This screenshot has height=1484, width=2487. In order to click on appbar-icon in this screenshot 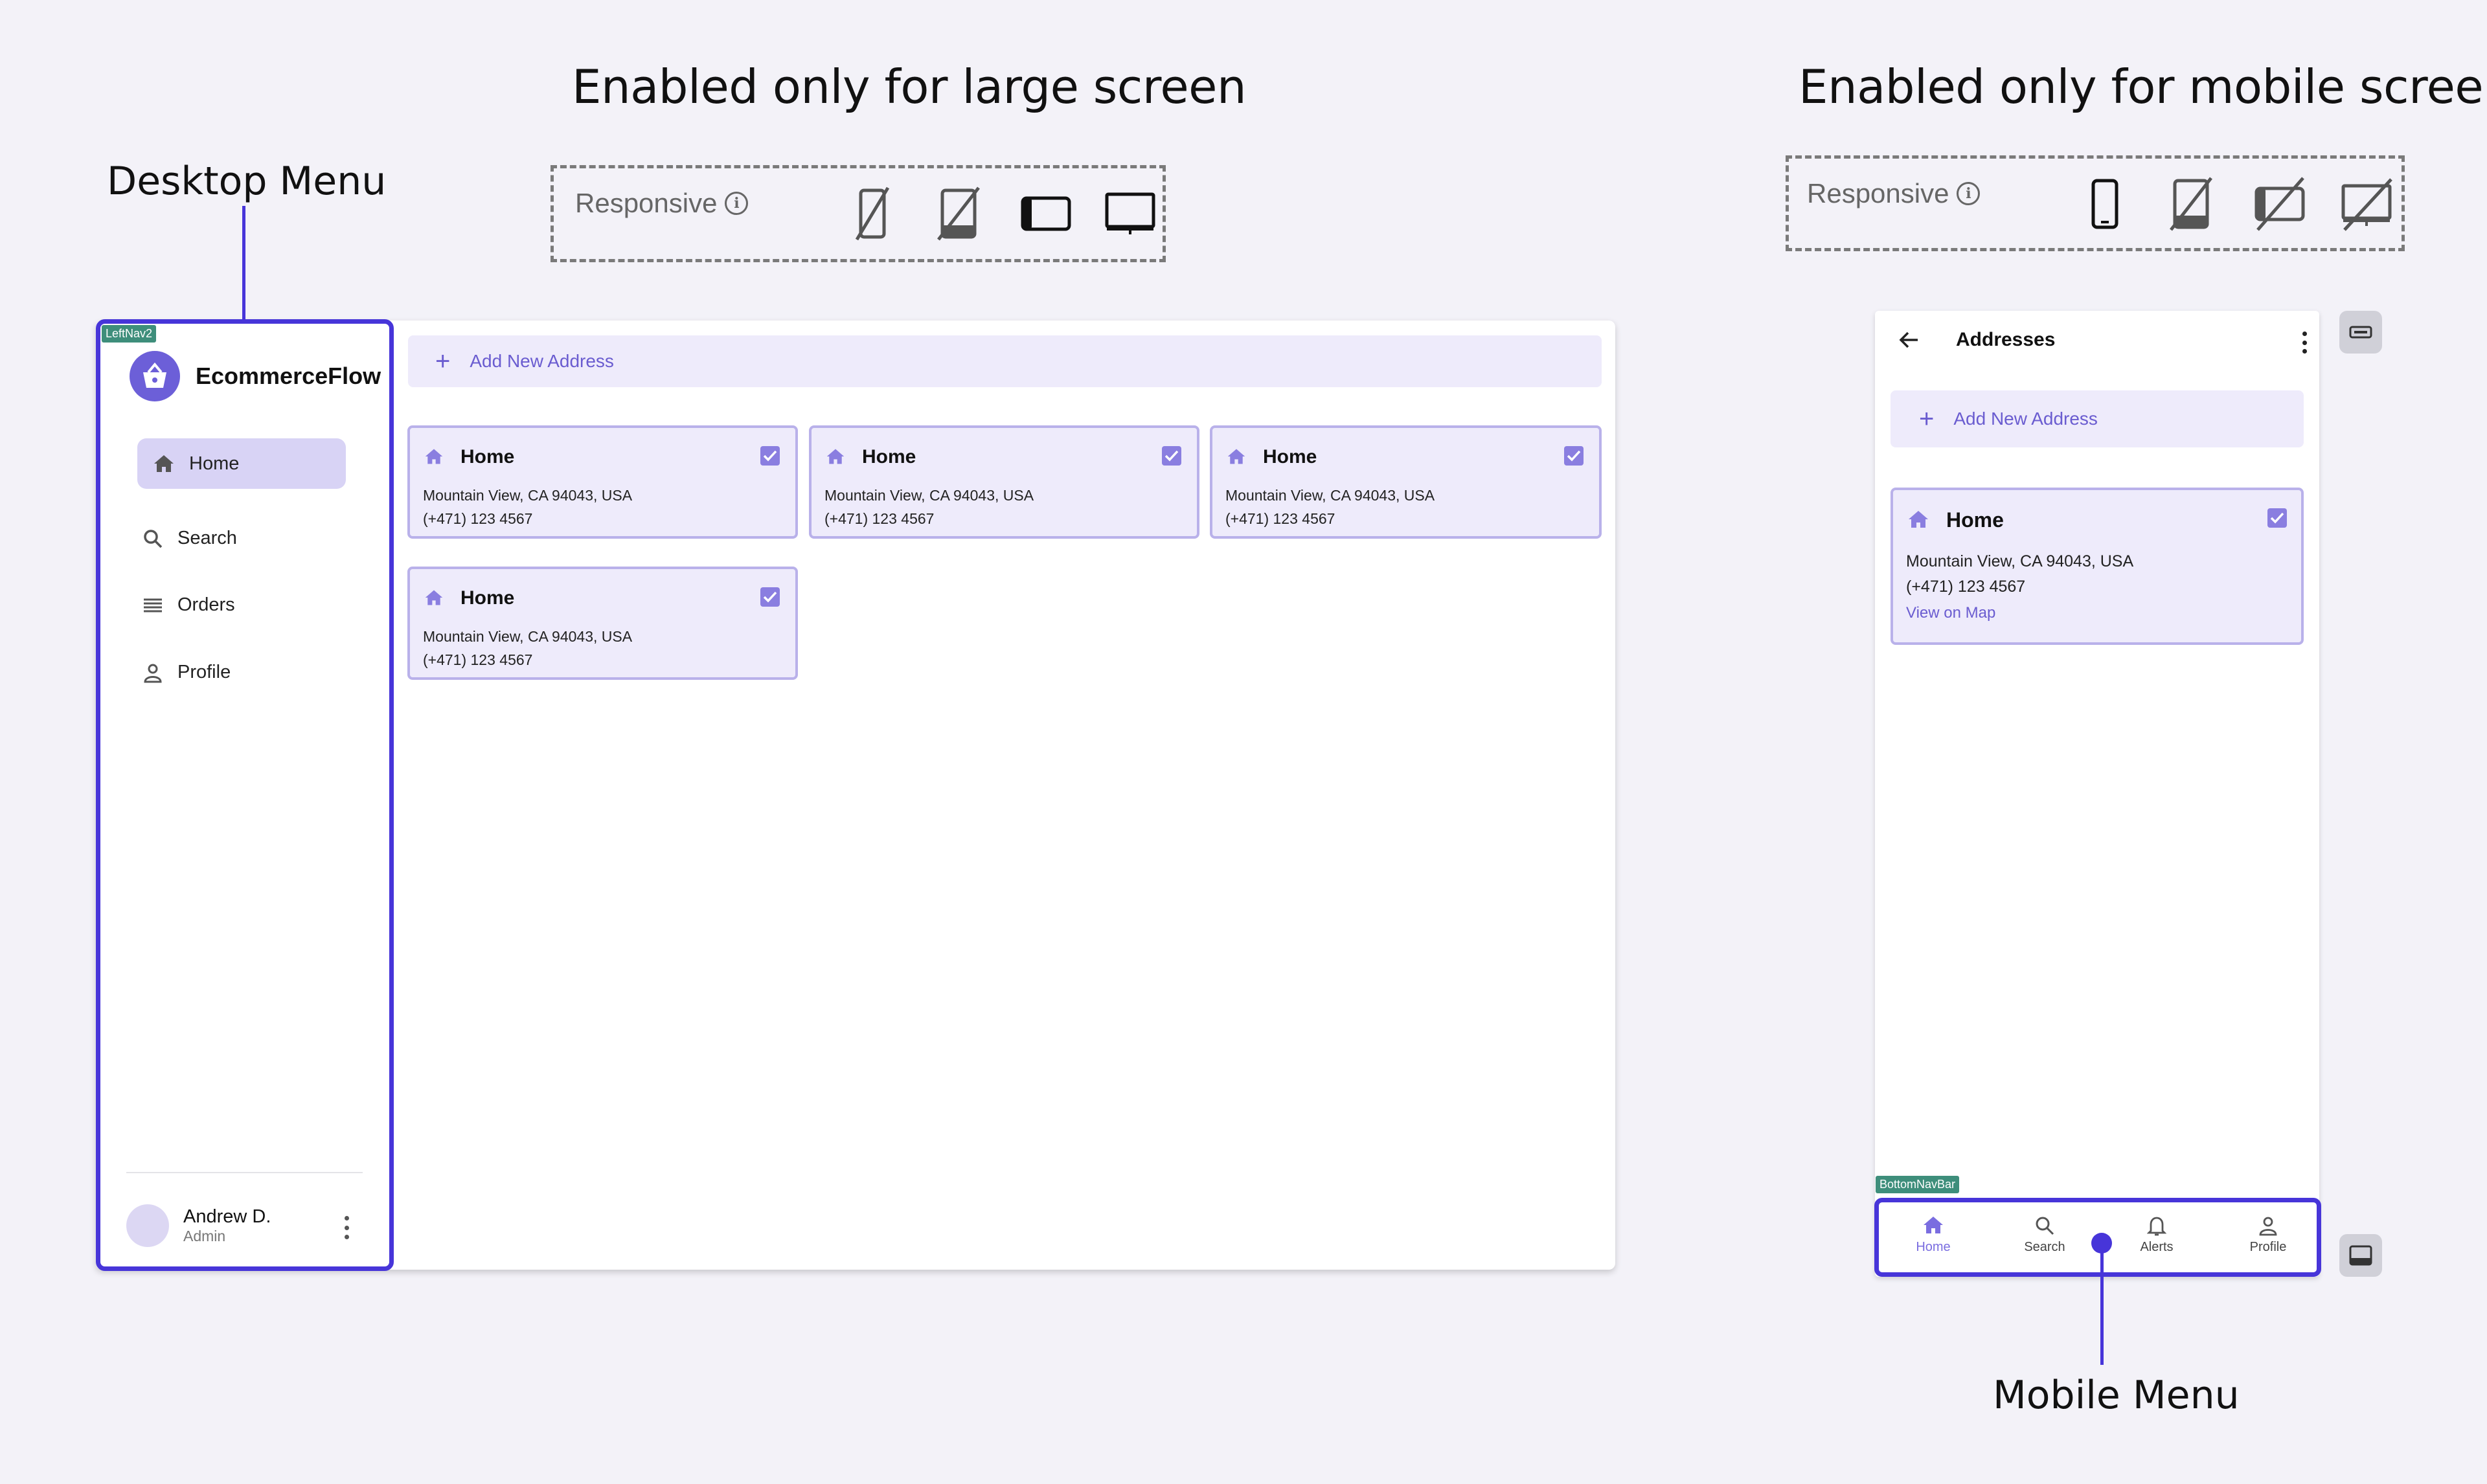, I will do `click(2360, 332)`.